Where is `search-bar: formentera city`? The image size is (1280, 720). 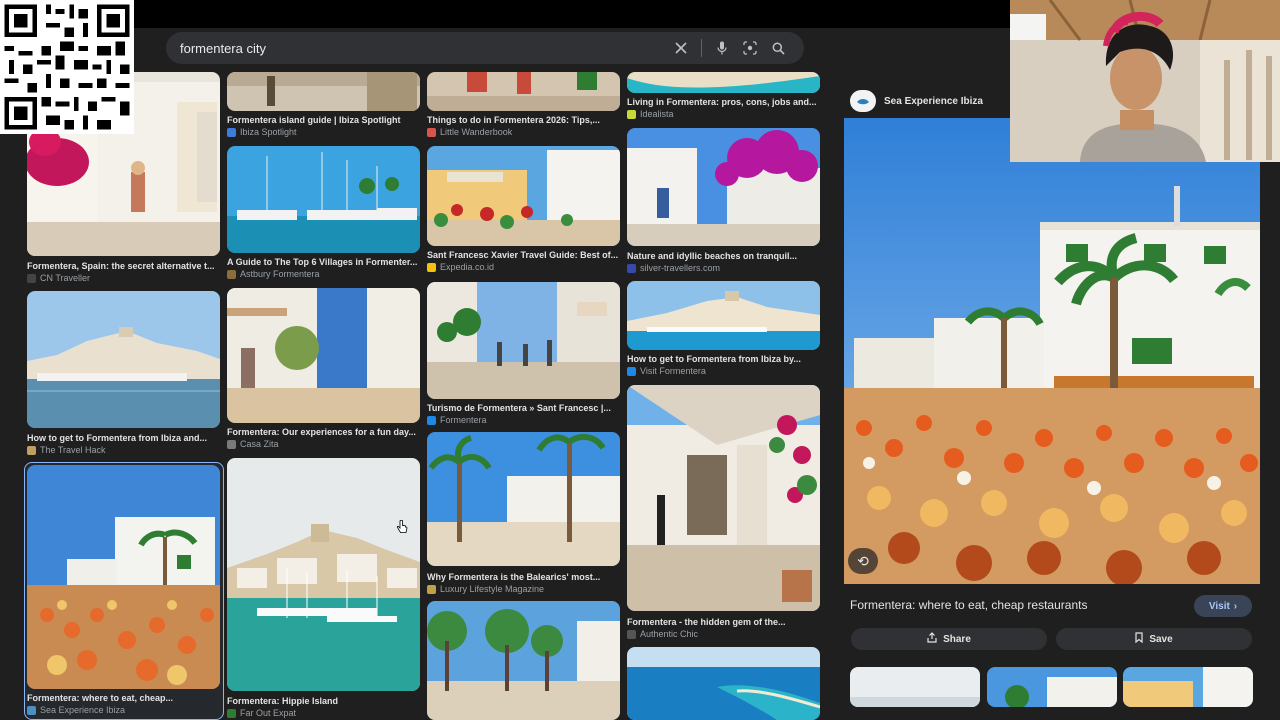
search-bar: formentera city is located at coordinates (485, 48).